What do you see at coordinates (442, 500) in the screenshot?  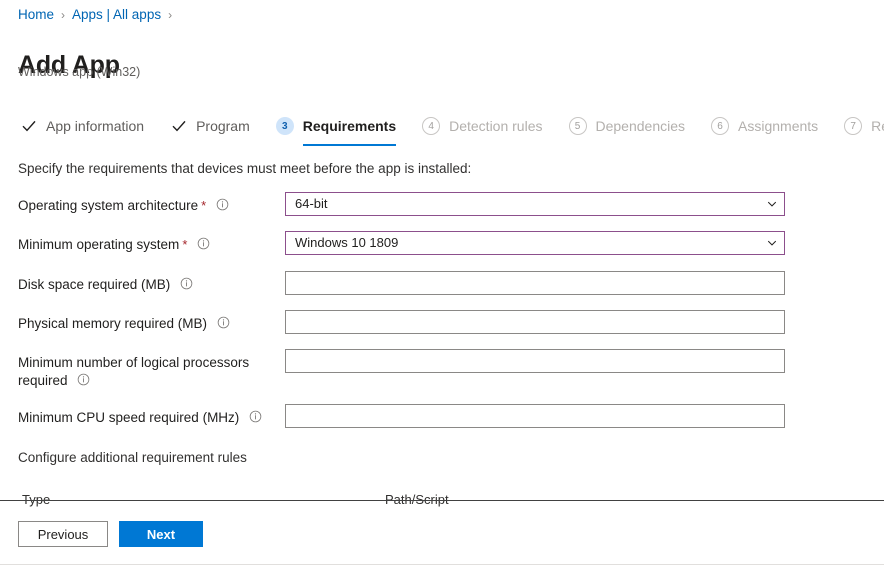 I see `content-divider` at bounding box center [442, 500].